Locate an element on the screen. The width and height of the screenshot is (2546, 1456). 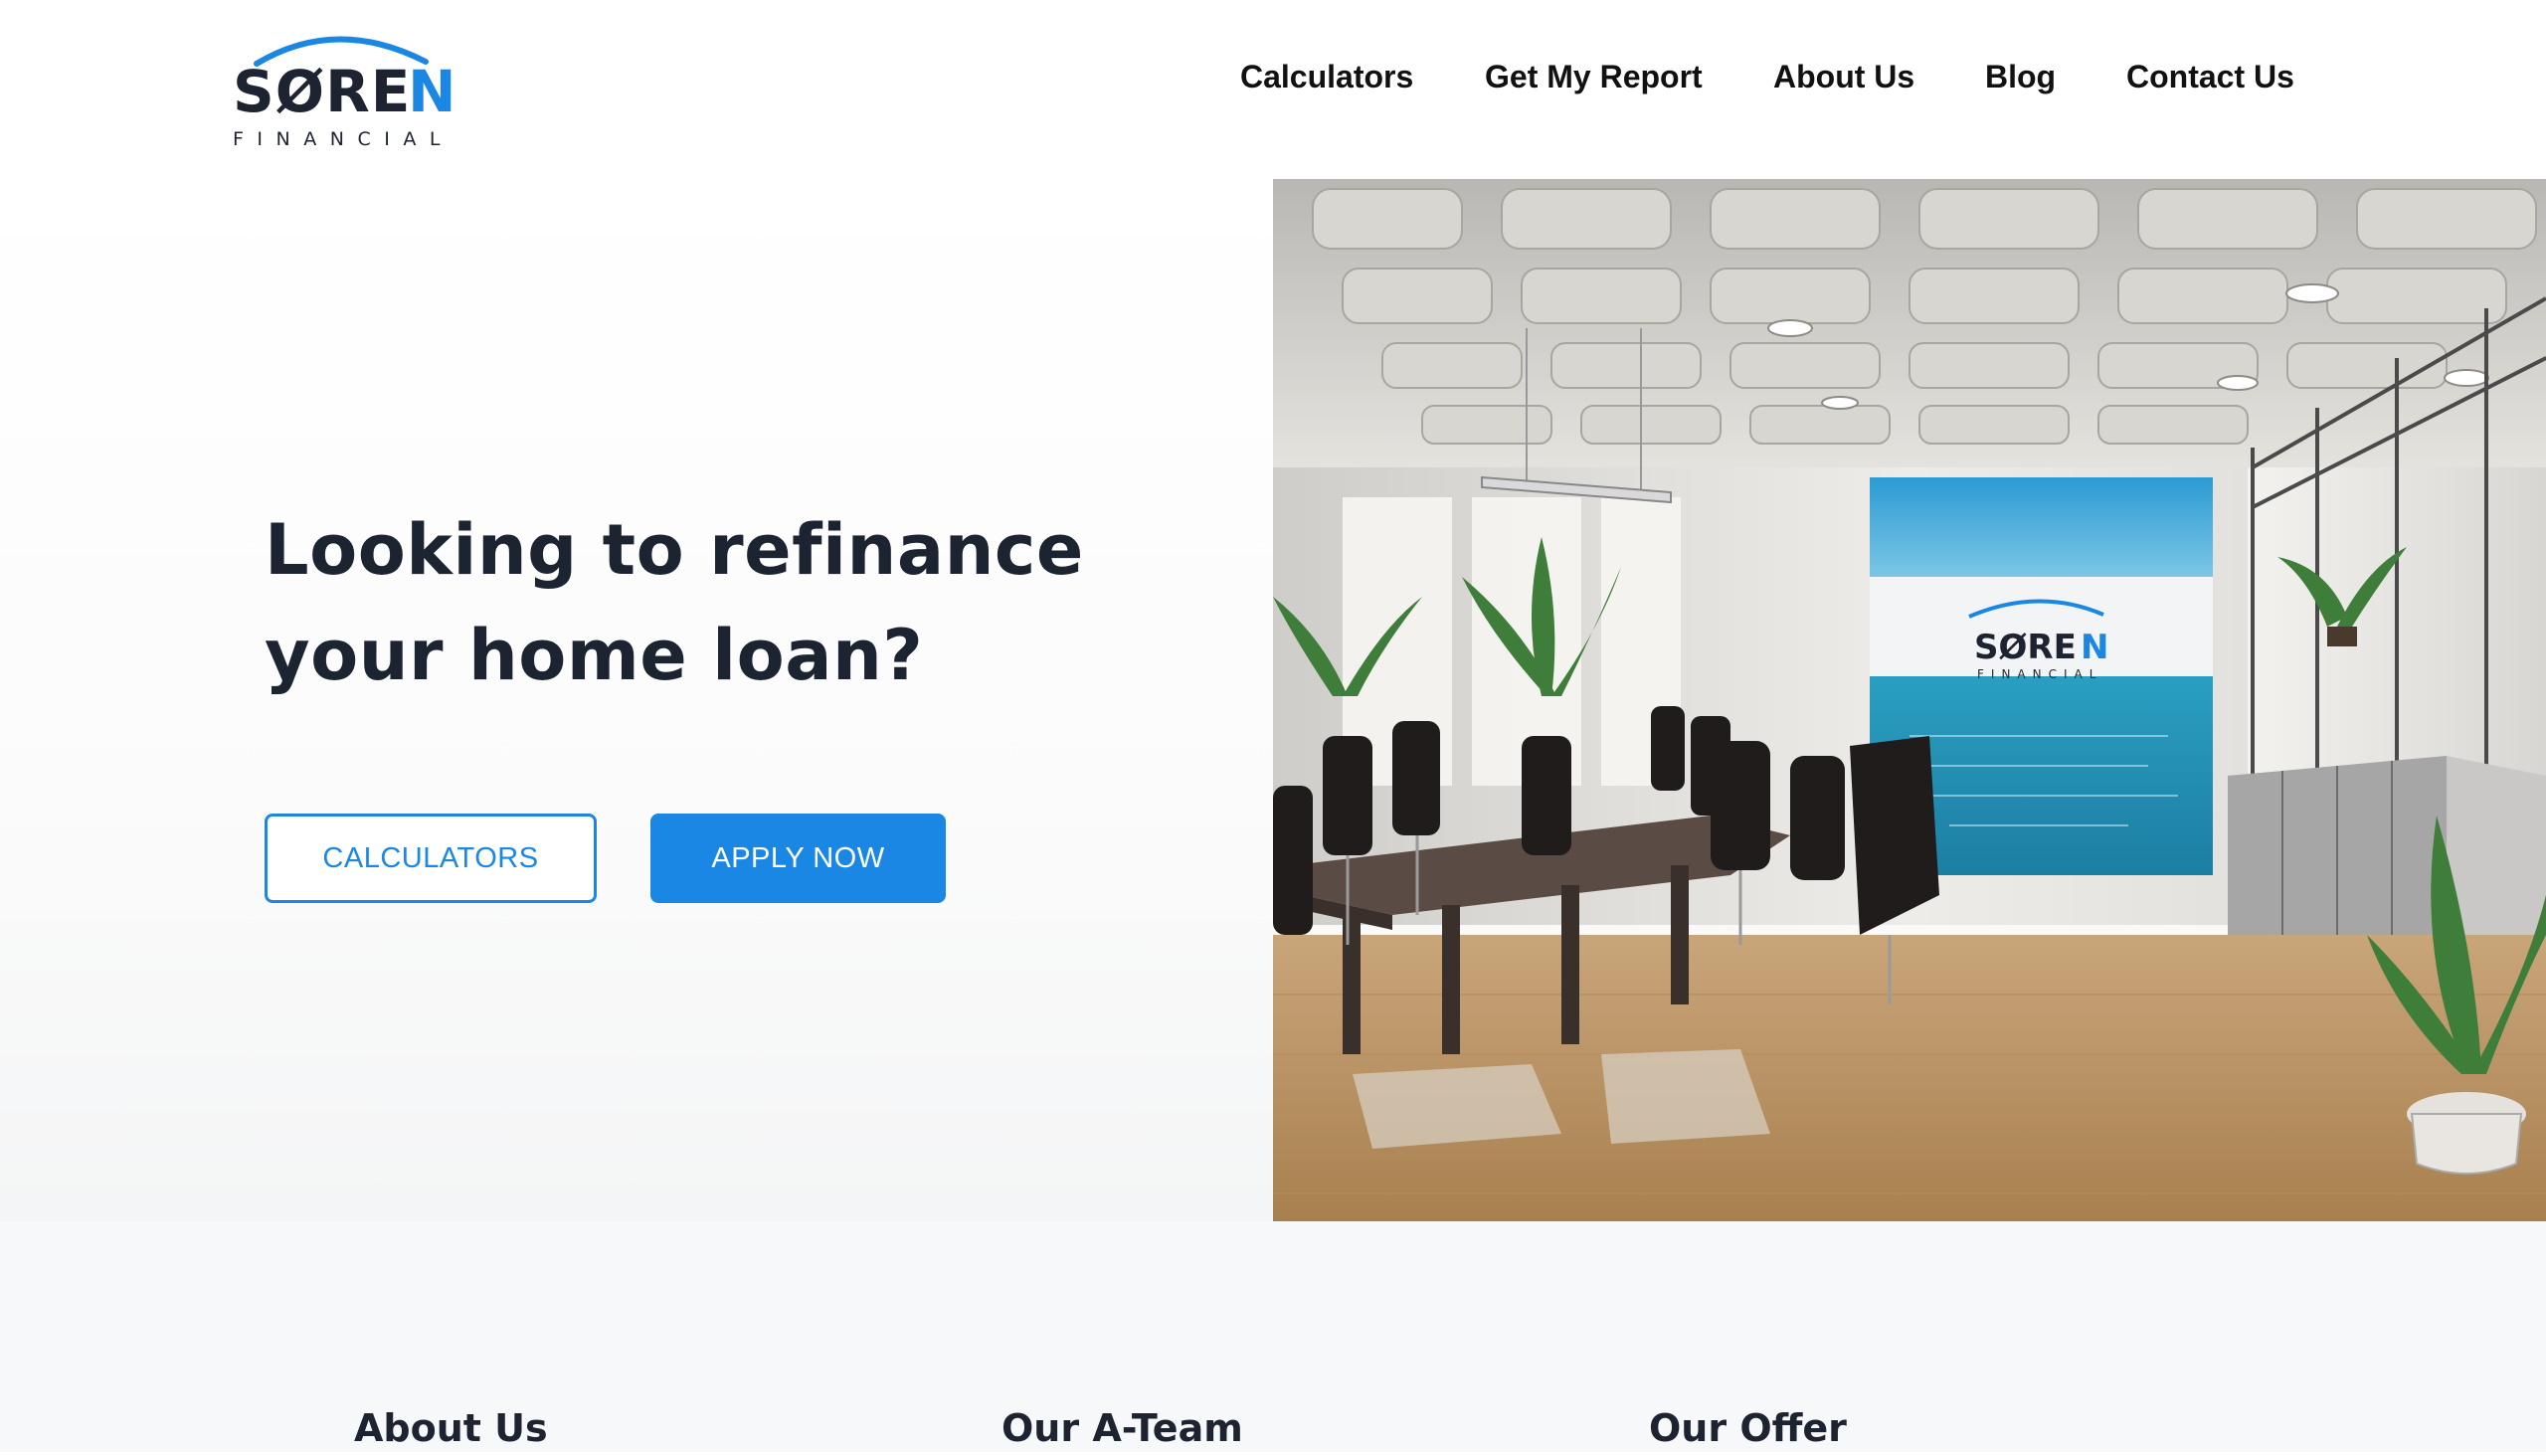
our-a-team-heading: Our A-Team is located at coordinates (1122, 1428).